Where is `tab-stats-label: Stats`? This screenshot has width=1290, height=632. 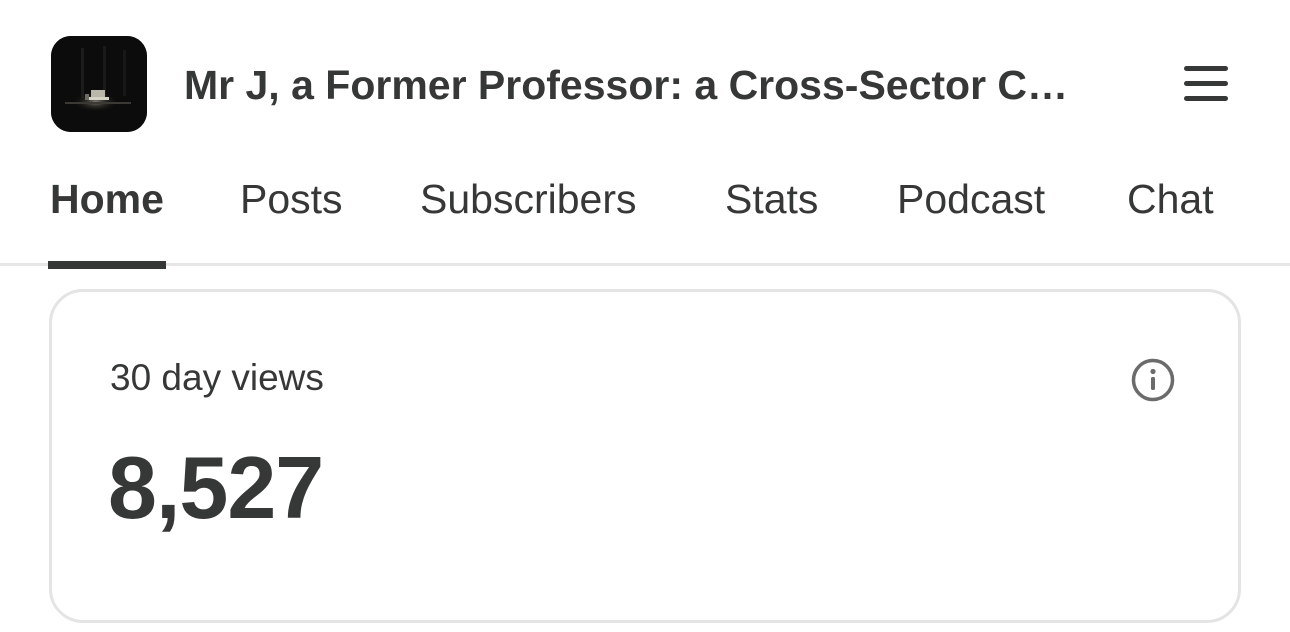
tab-stats-label: Stats is located at coordinates (772, 199).